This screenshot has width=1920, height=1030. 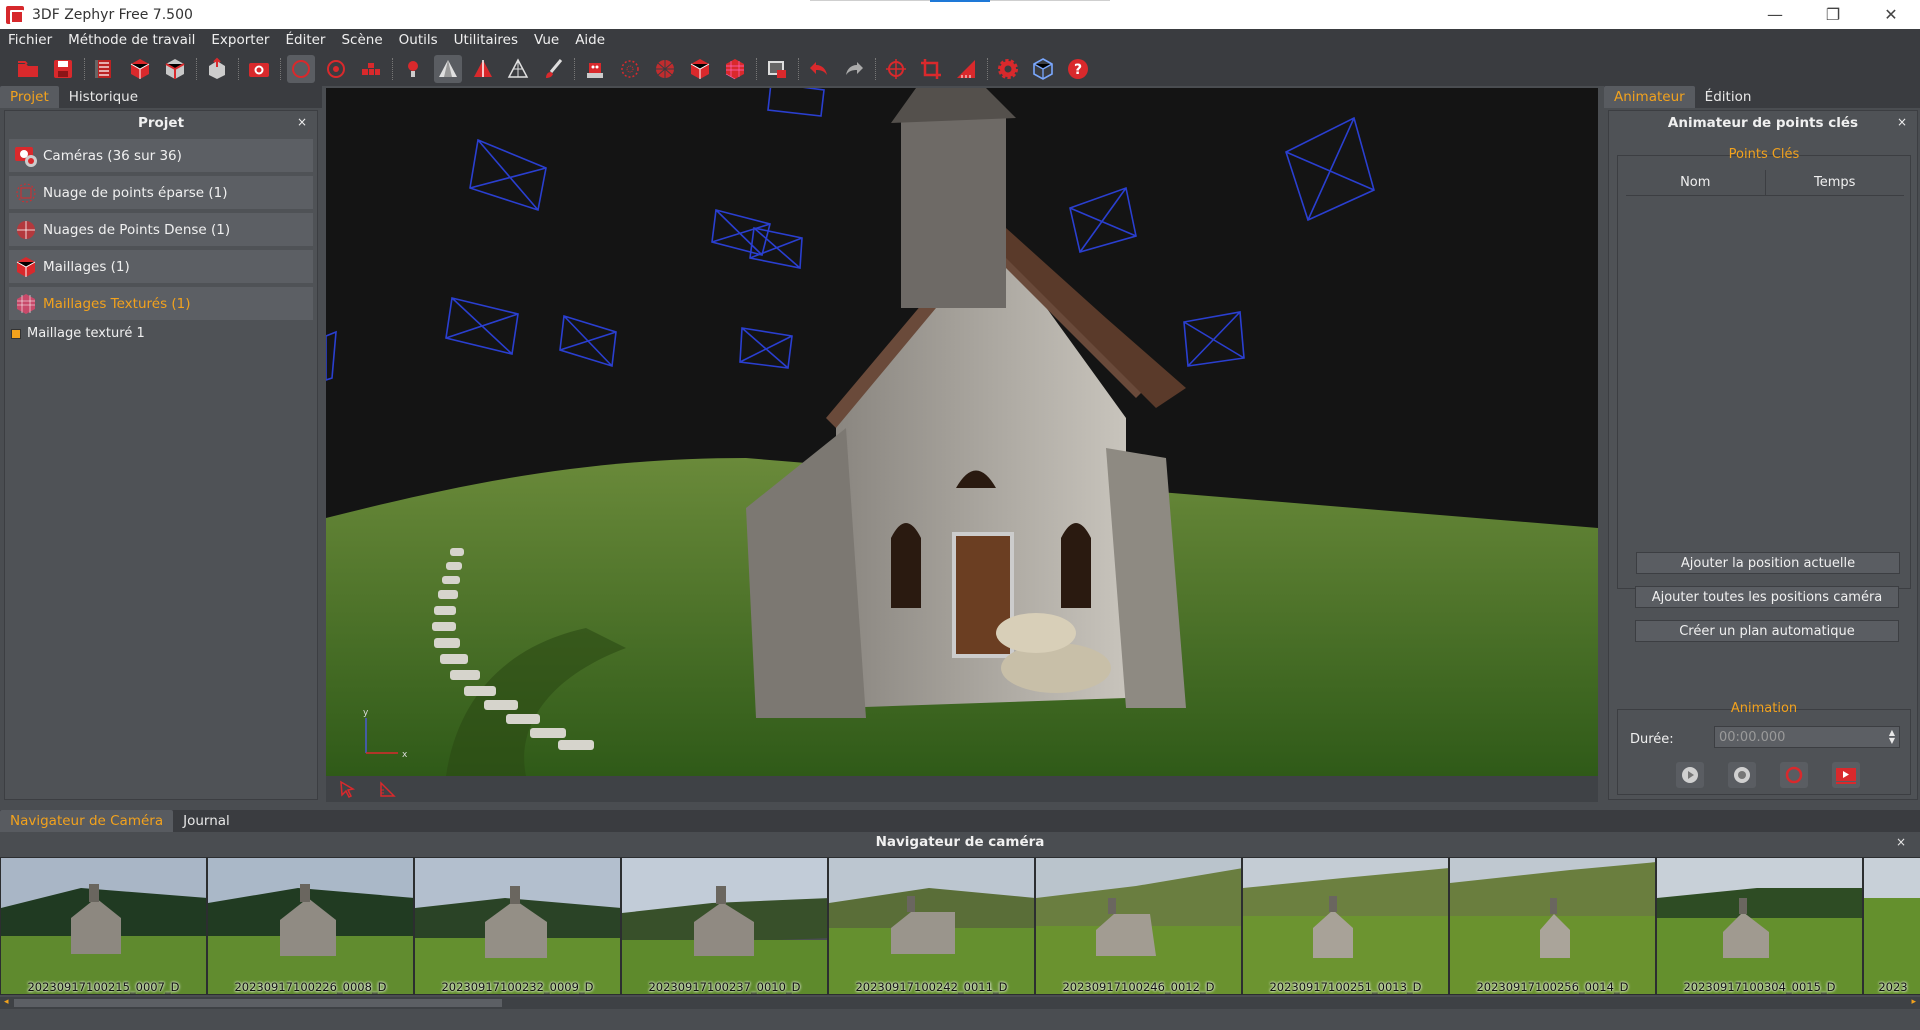 I want to click on menu-scene: Scène, so click(x=361, y=40).